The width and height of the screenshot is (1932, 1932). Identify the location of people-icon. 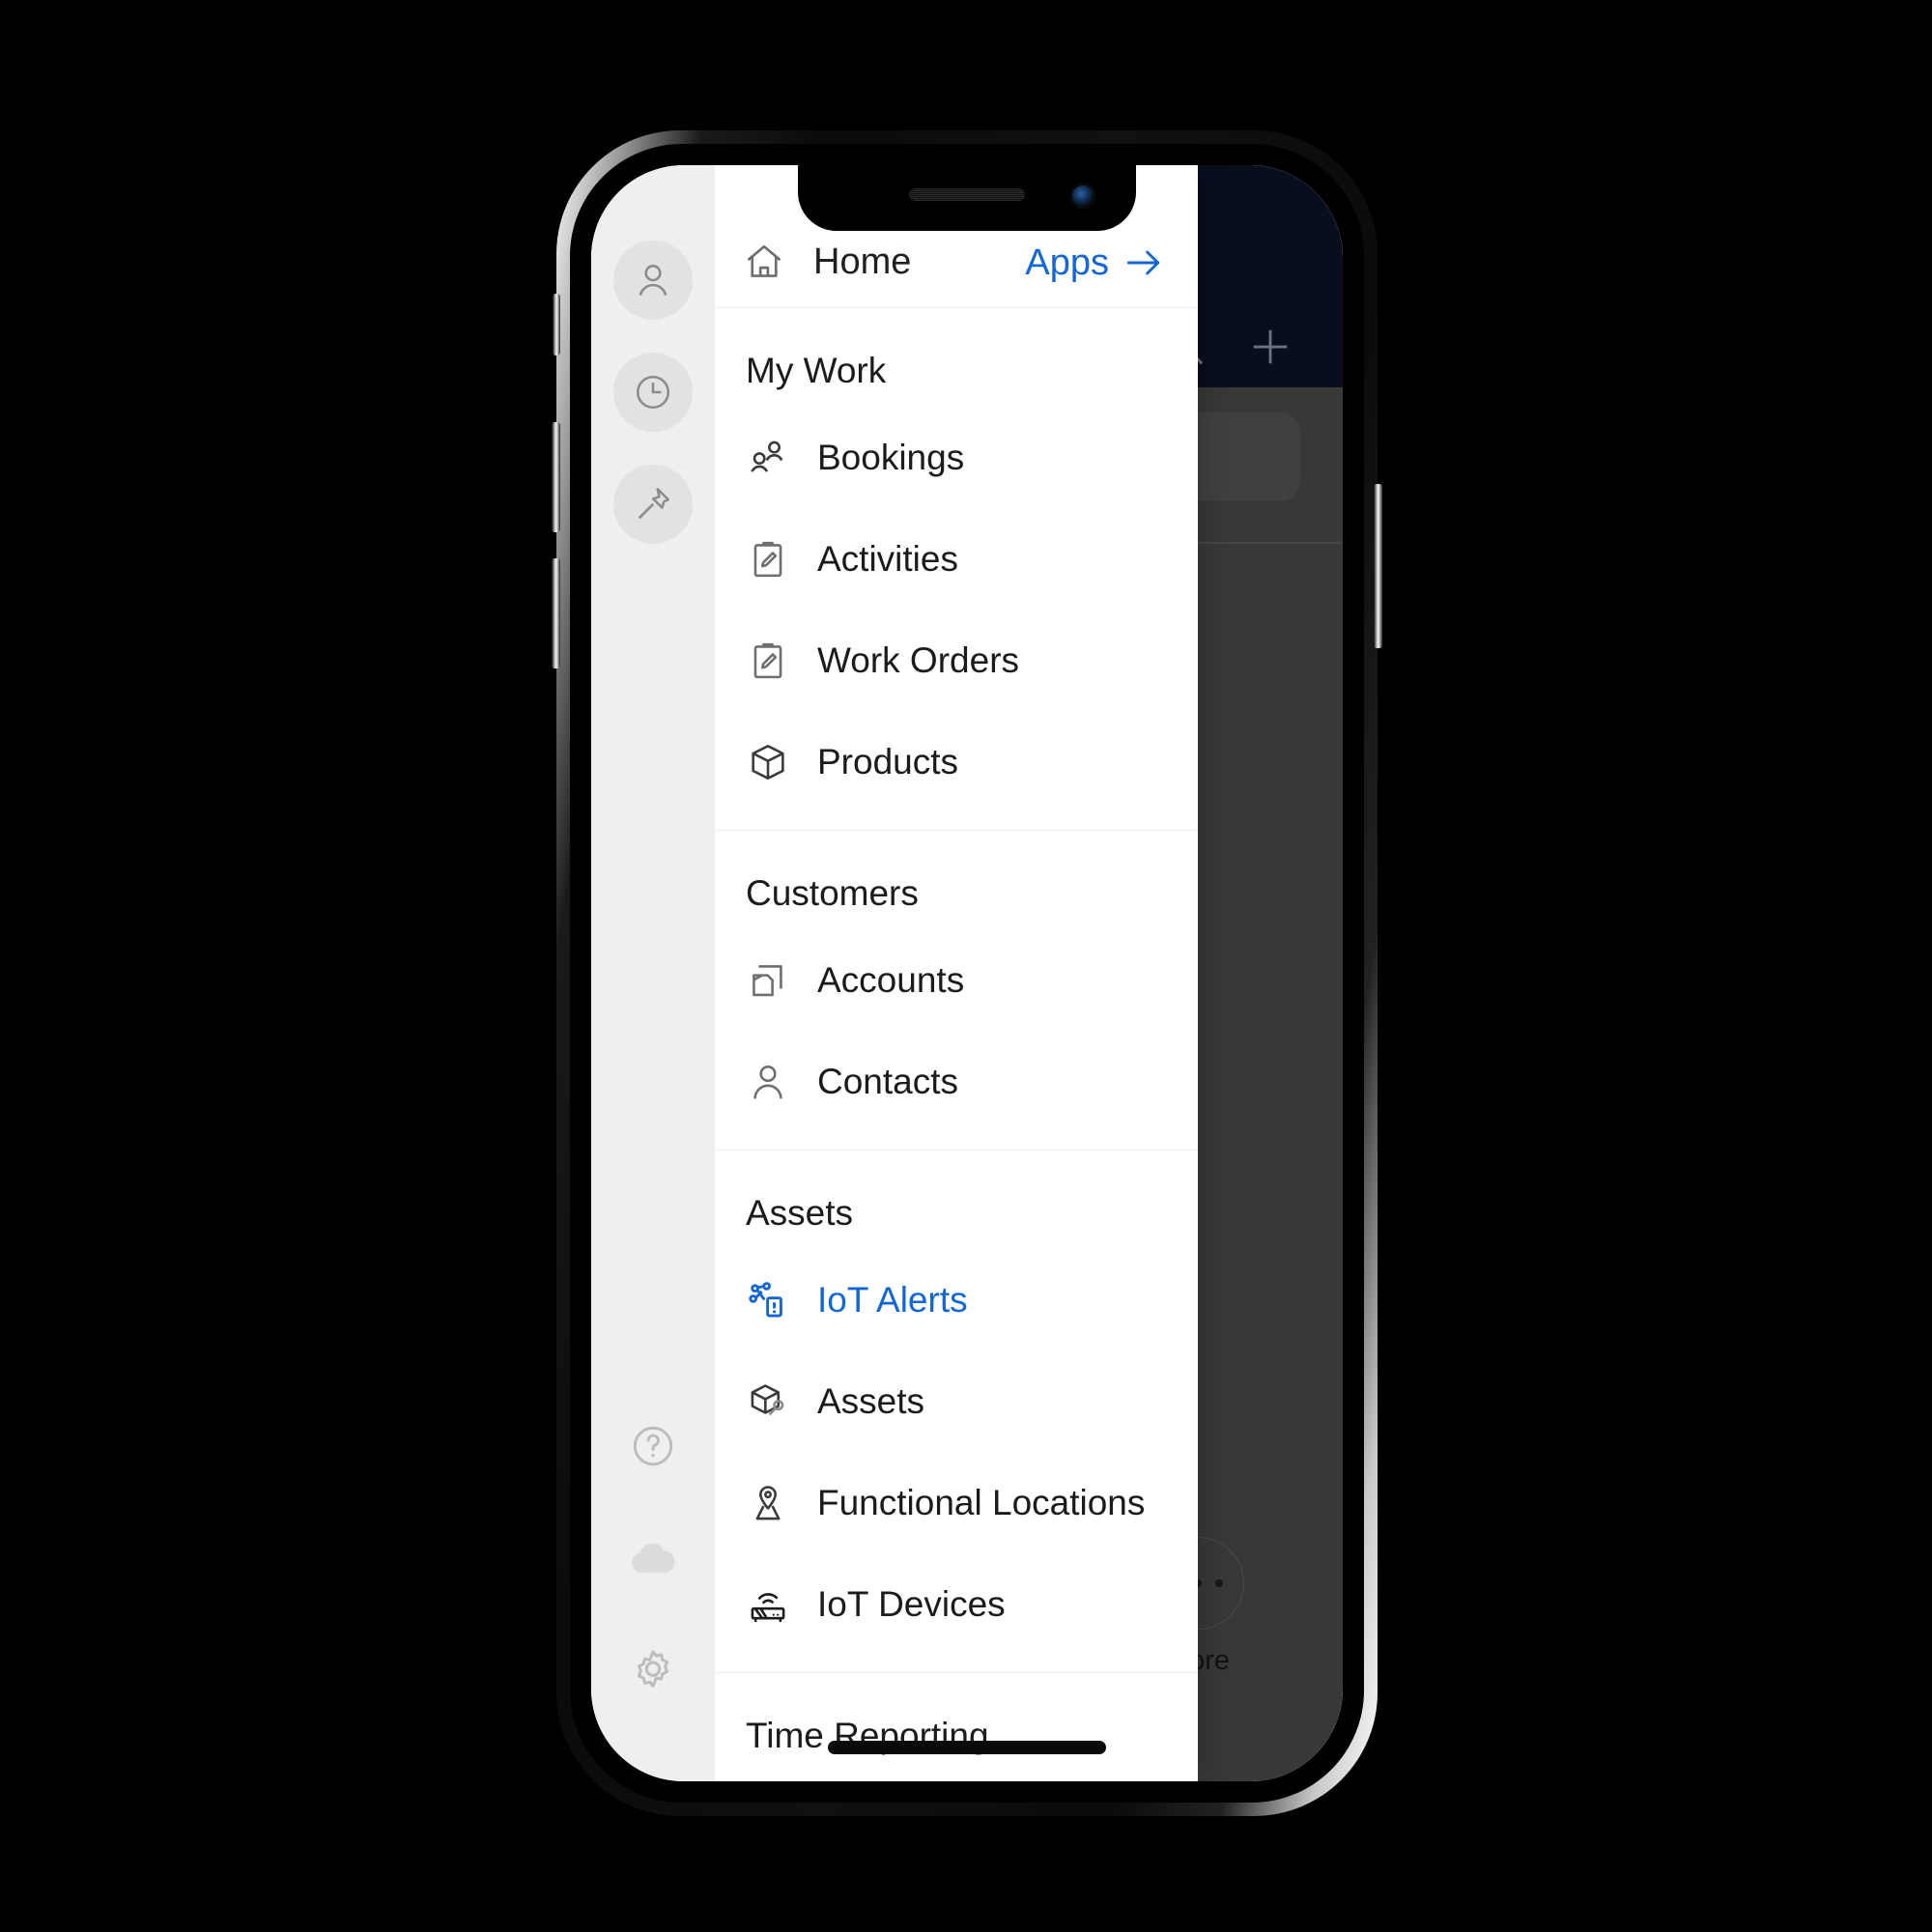
(768, 458).